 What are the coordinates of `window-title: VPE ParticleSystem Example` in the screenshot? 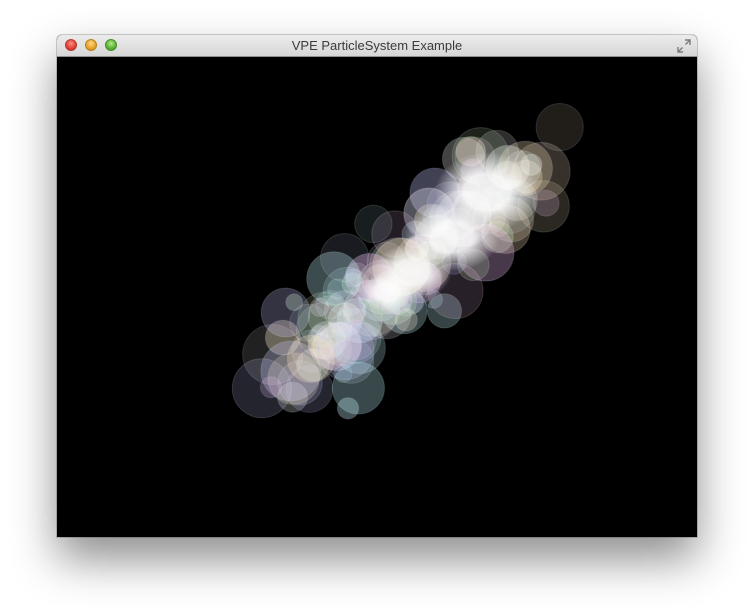 It's located at (377, 45).